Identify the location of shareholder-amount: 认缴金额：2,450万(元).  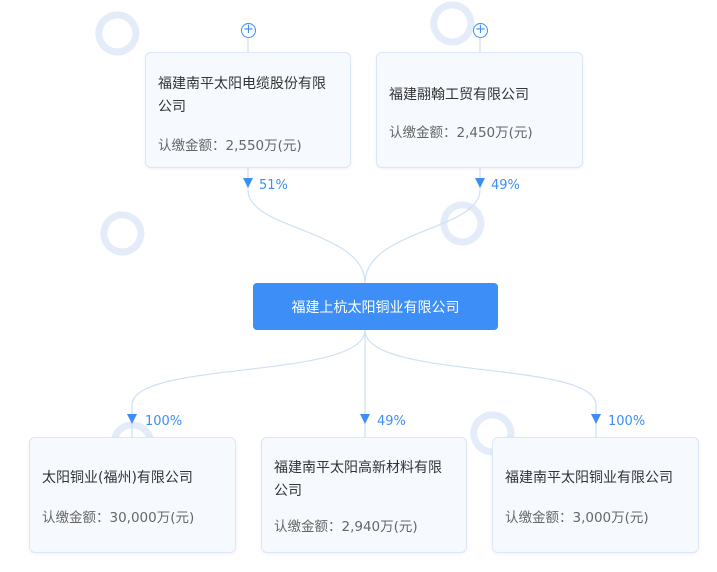
(461, 133).